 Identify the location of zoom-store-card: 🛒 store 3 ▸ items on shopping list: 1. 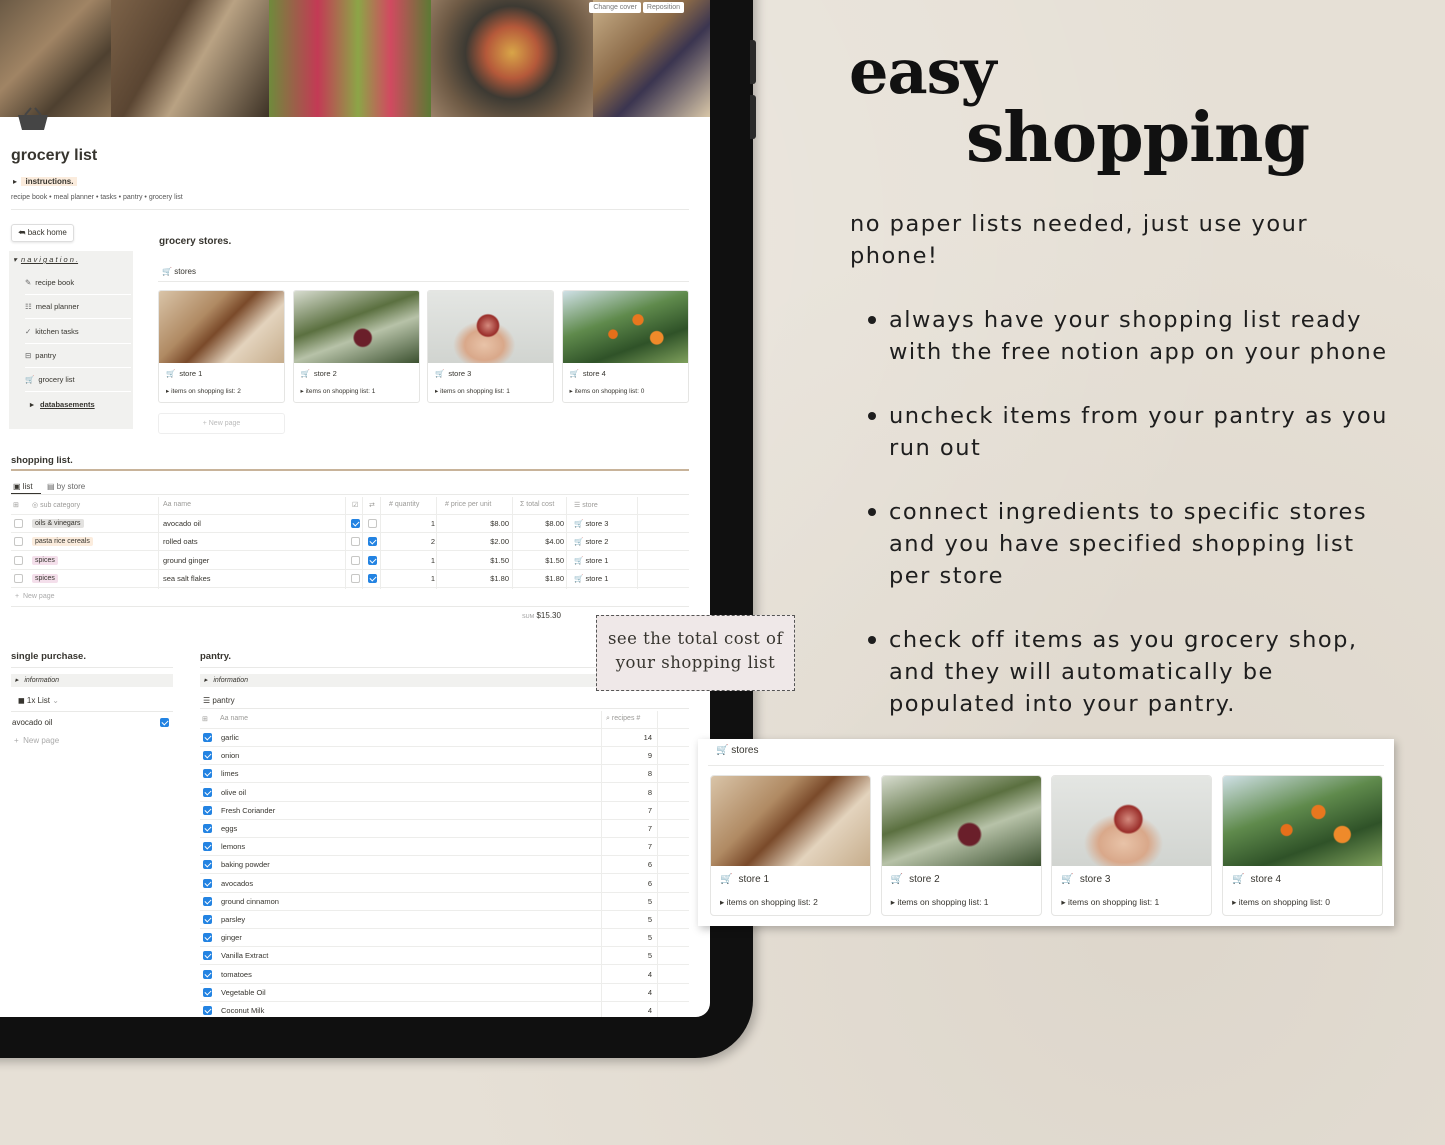
(1132, 845).